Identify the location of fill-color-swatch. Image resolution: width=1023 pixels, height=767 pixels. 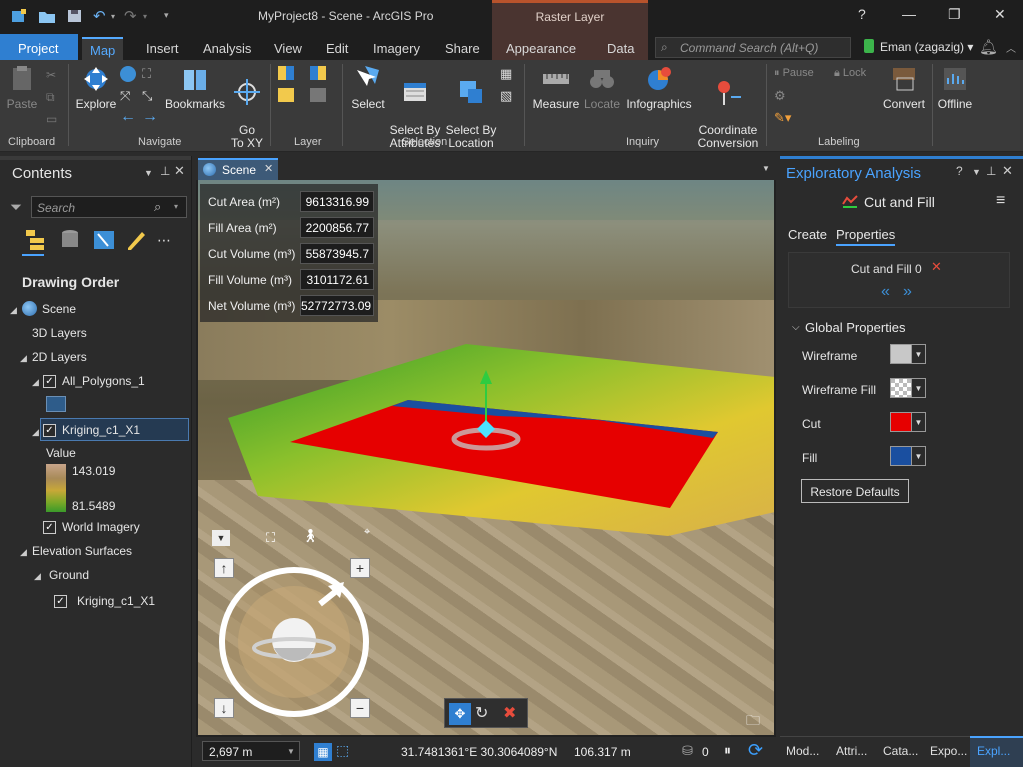
(901, 456).